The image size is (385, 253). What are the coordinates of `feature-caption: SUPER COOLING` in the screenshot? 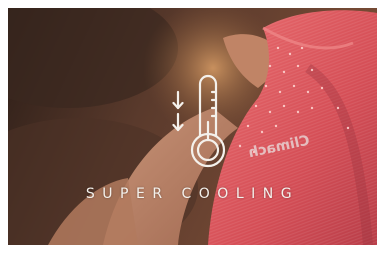 It's located at (192, 194).